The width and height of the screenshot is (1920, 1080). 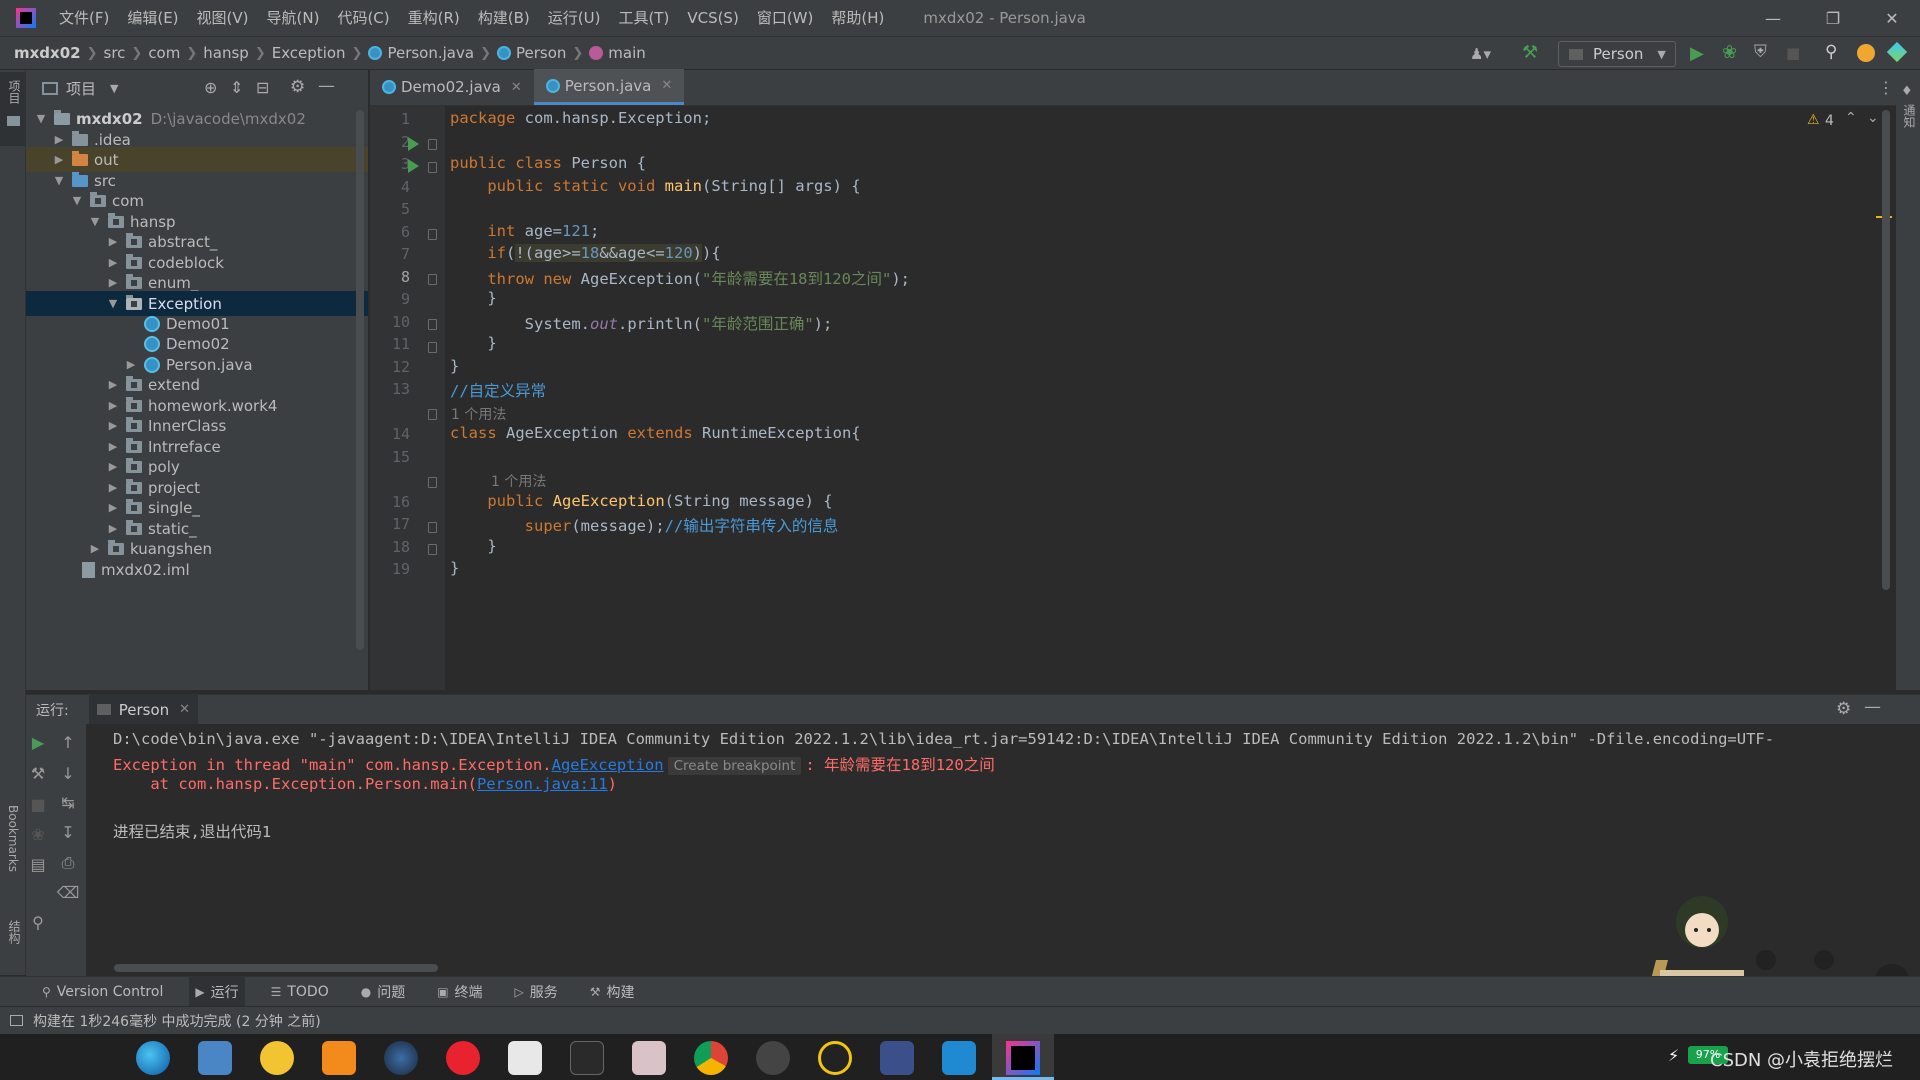 I want to click on crumb-exception: Exception, so click(x=309, y=53).